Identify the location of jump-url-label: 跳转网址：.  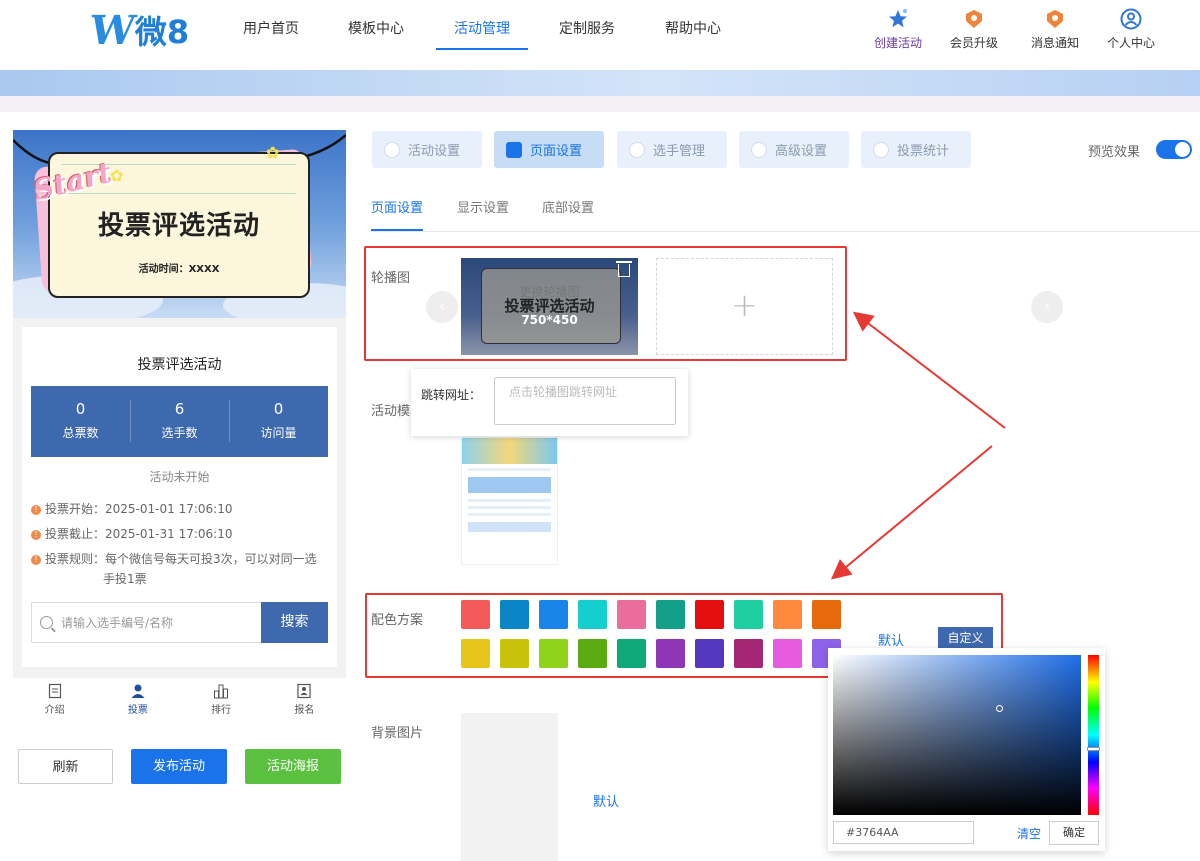
(451, 395).